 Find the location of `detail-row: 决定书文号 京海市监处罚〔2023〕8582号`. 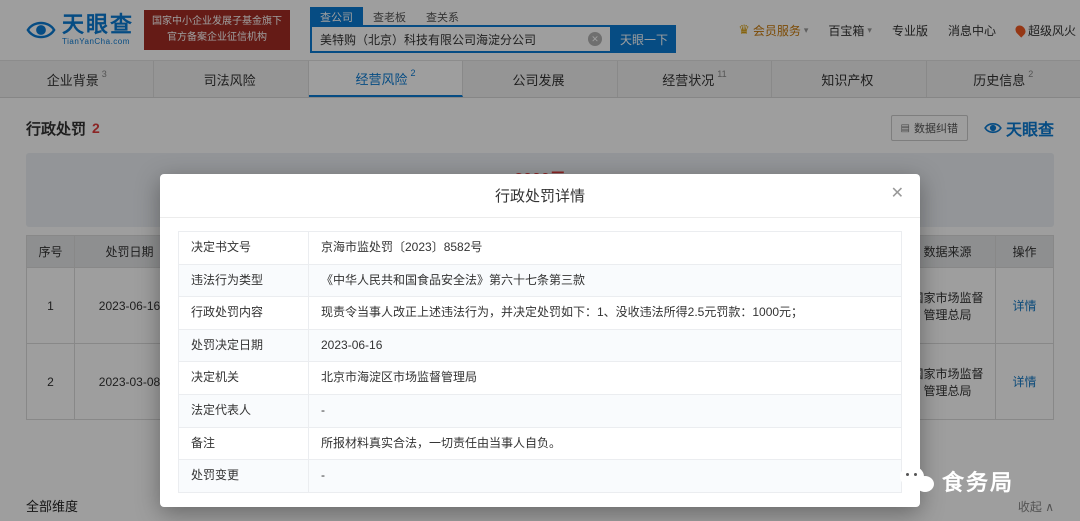

detail-row: 决定书文号 京海市监处罚〔2023〕8582号 is located at coordinates (540, 248).